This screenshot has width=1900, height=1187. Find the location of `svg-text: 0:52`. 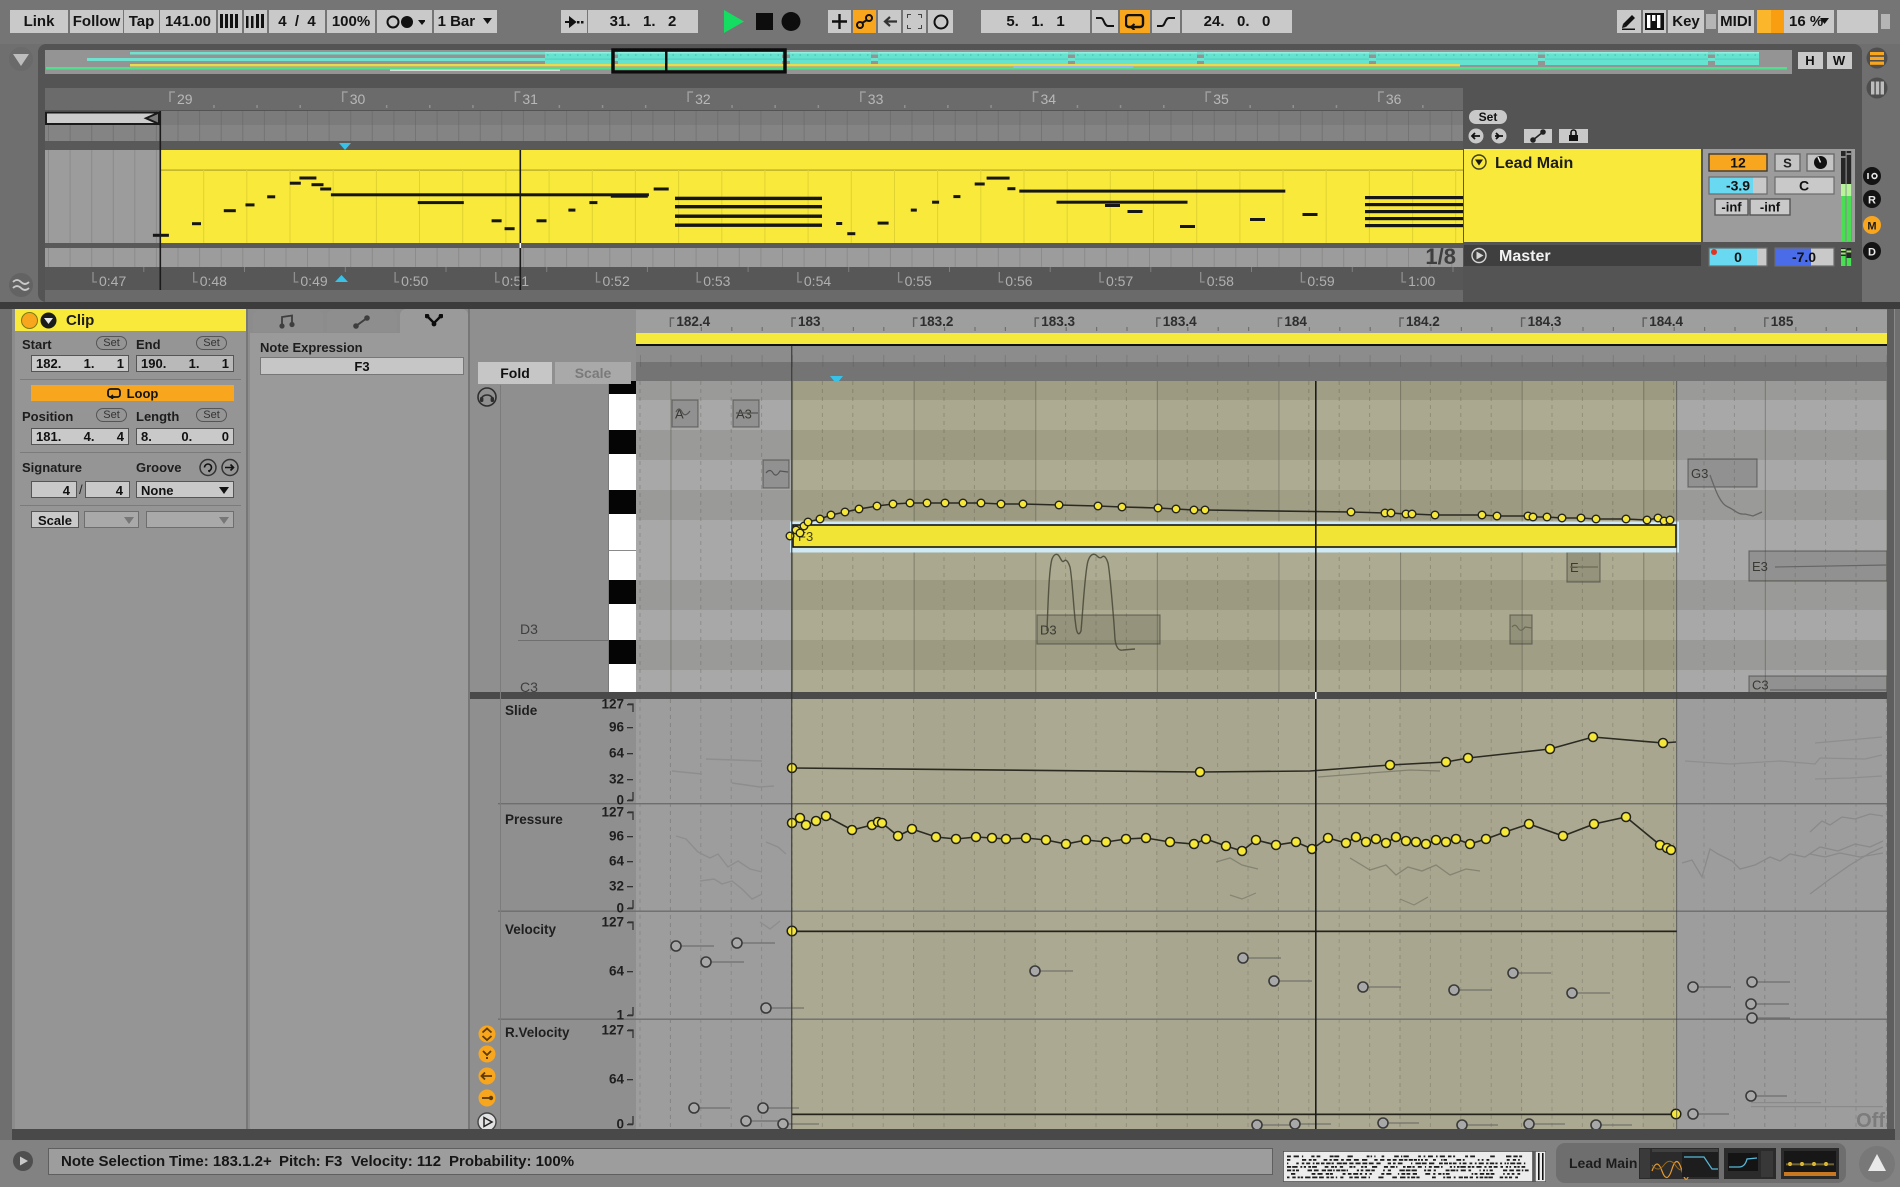

svg-text: 0:52 is located at coordinates (616, 281).